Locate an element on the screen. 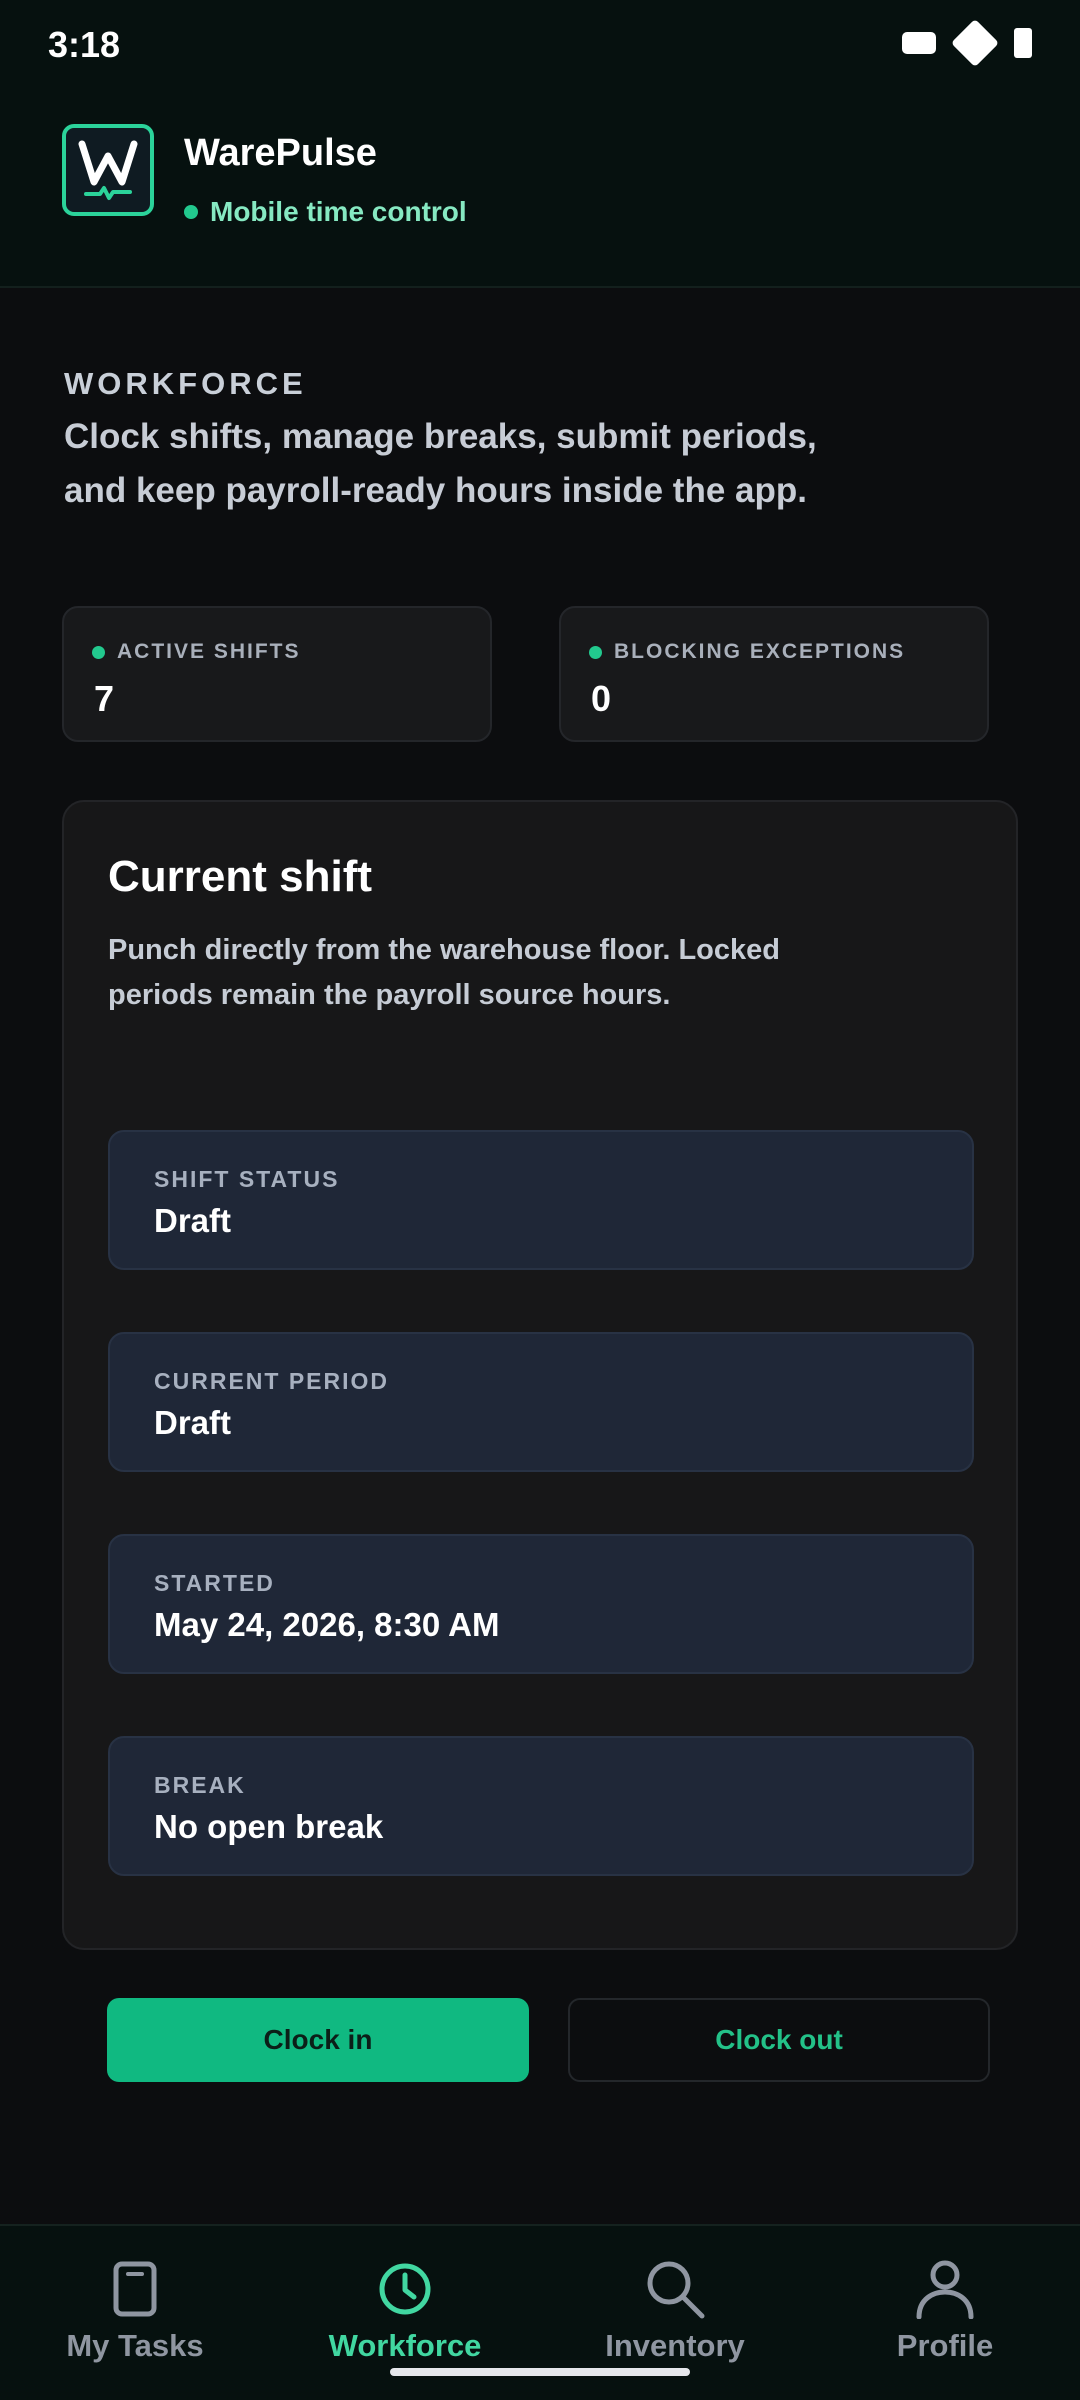 The image size is (1080, 2400). stat-label-active-shifts: ACTIVE SHIFTS is located at coordinates (196, 652).